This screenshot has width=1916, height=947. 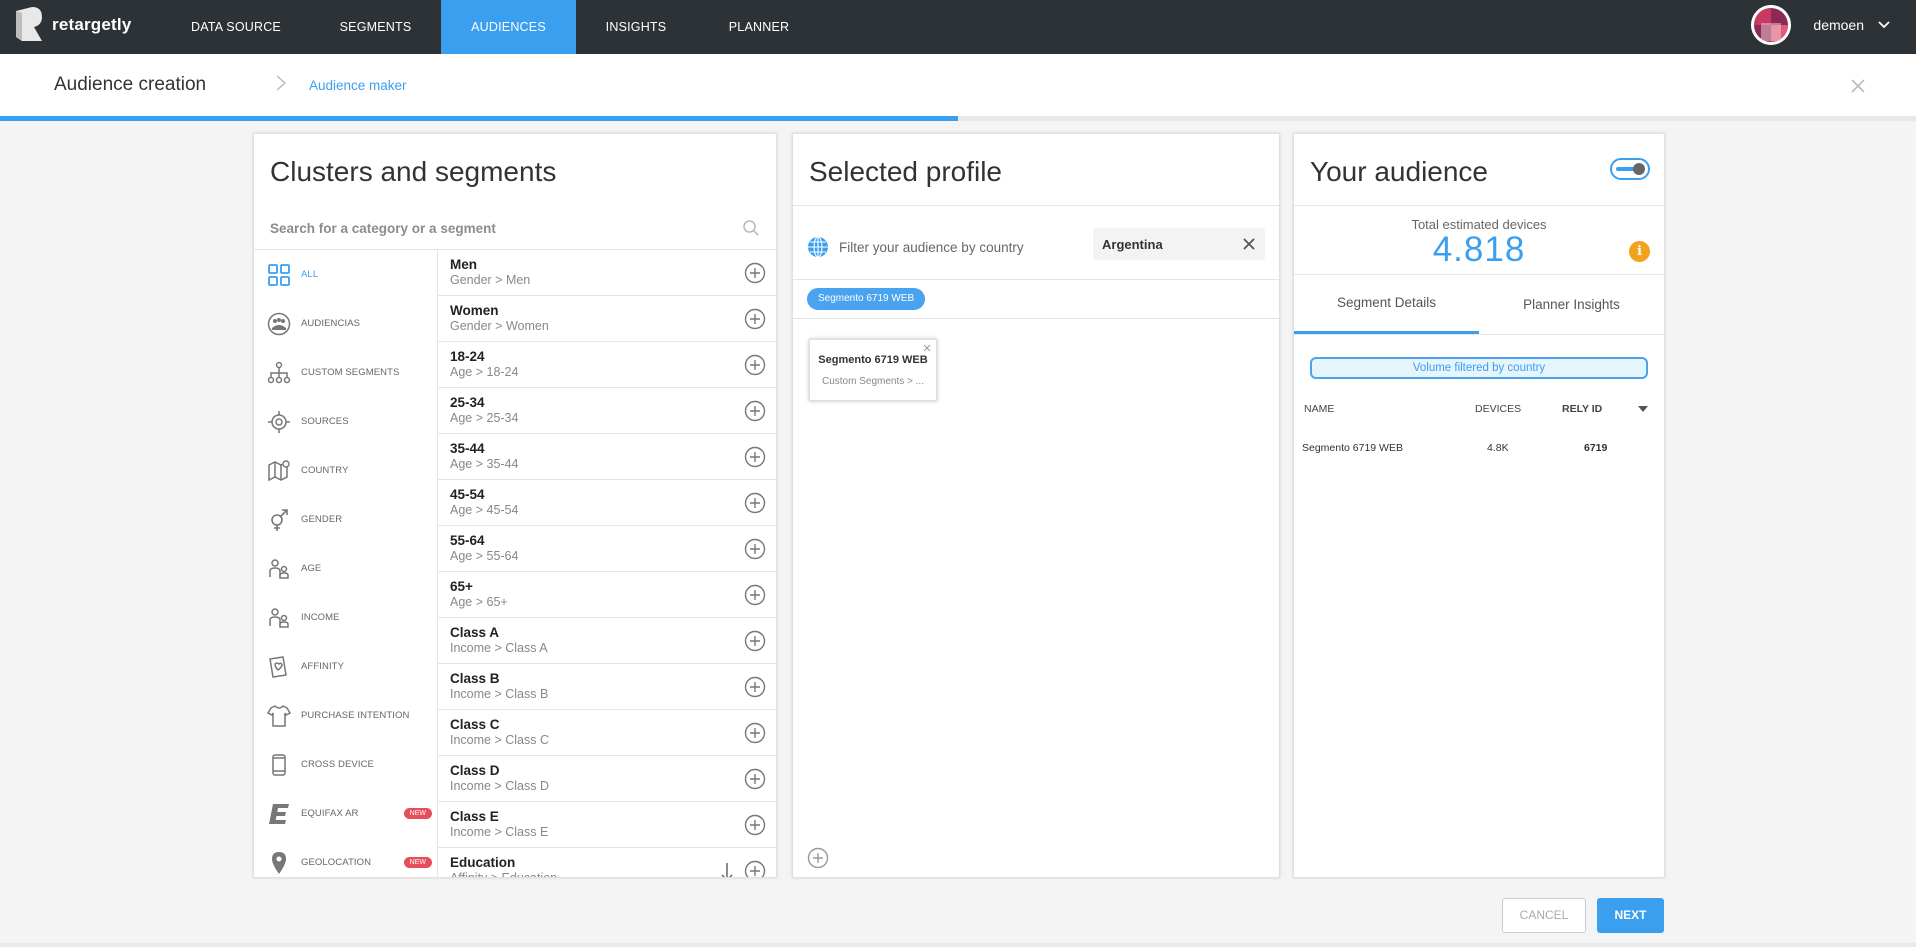 I want to click on nav-insights: INSIGHTS, so click(x=636, y=27).